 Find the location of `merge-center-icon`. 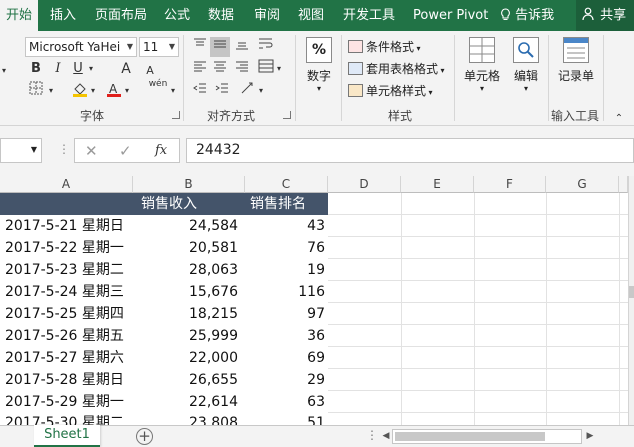

merge-center-icon is located at coordinates (266, 69).